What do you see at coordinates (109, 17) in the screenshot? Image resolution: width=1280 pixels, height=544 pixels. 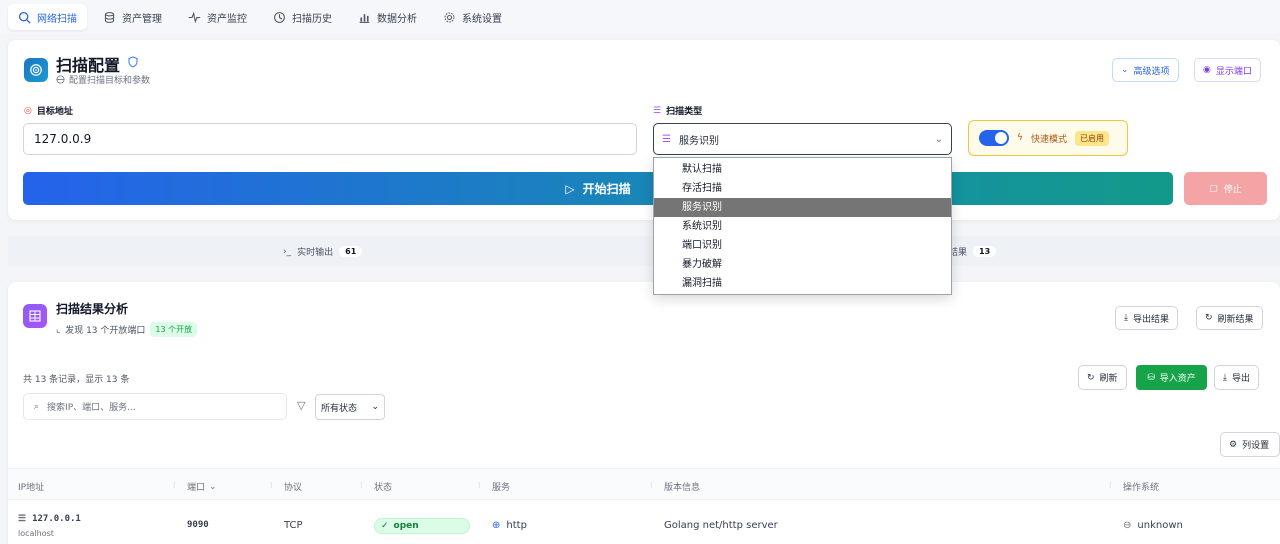 I see `database-icon` at bounding box center [109, 17].